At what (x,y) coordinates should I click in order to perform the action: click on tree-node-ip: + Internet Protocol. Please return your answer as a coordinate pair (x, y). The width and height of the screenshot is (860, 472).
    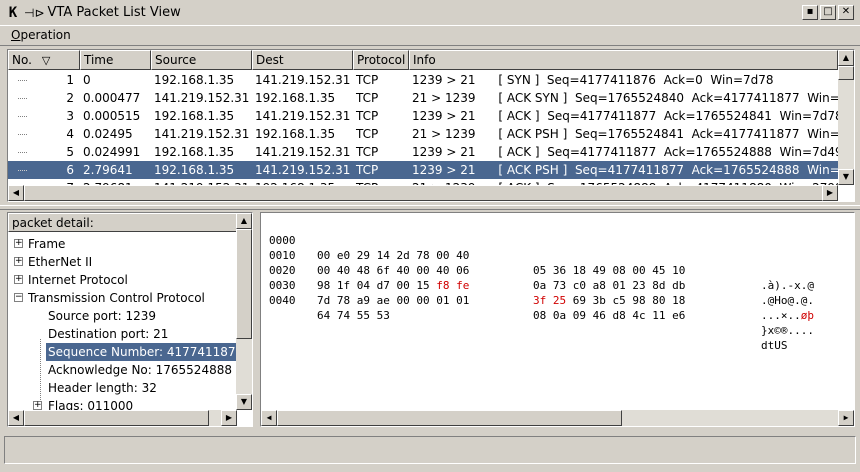
    Looking at the image, I should click on (122, 280).